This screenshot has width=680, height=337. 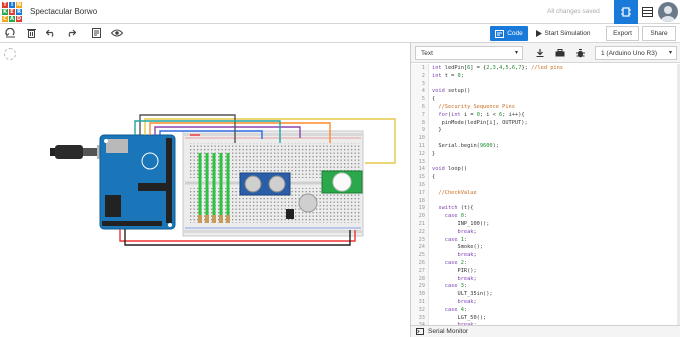 What do you see at coordinates (509, 33) in the screenshot?
I see `code-button: Code` at bounding box center [509, 33].